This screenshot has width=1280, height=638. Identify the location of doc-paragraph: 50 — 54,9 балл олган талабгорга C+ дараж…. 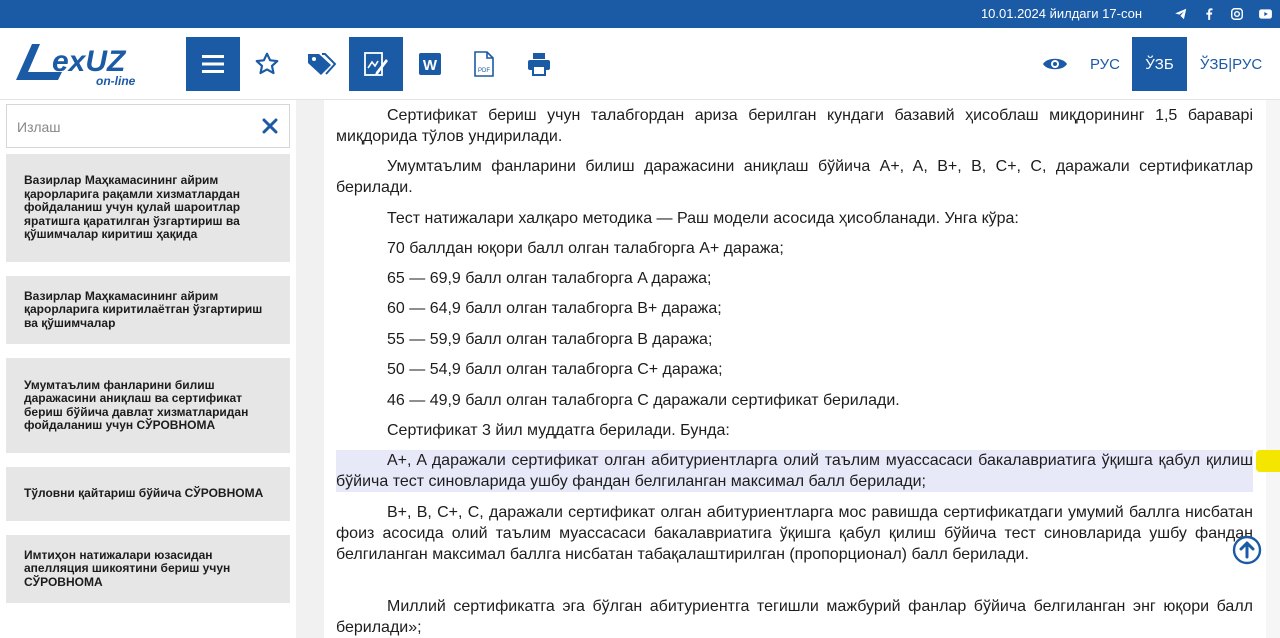
(555, 369).